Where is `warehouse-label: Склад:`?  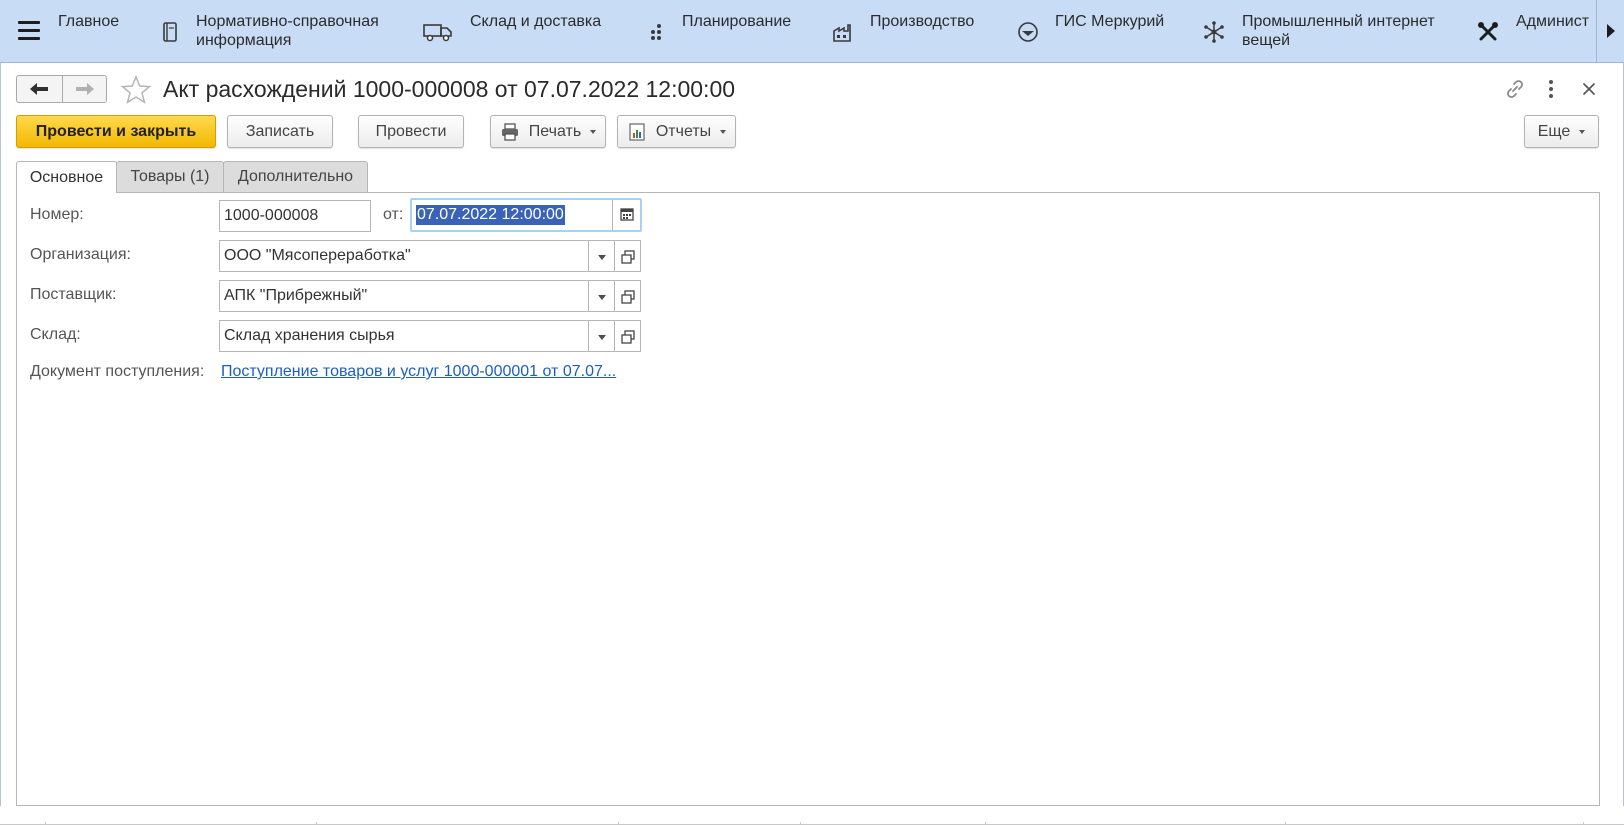 warehouse-label: Склад: is located at coordinates (55, 334).